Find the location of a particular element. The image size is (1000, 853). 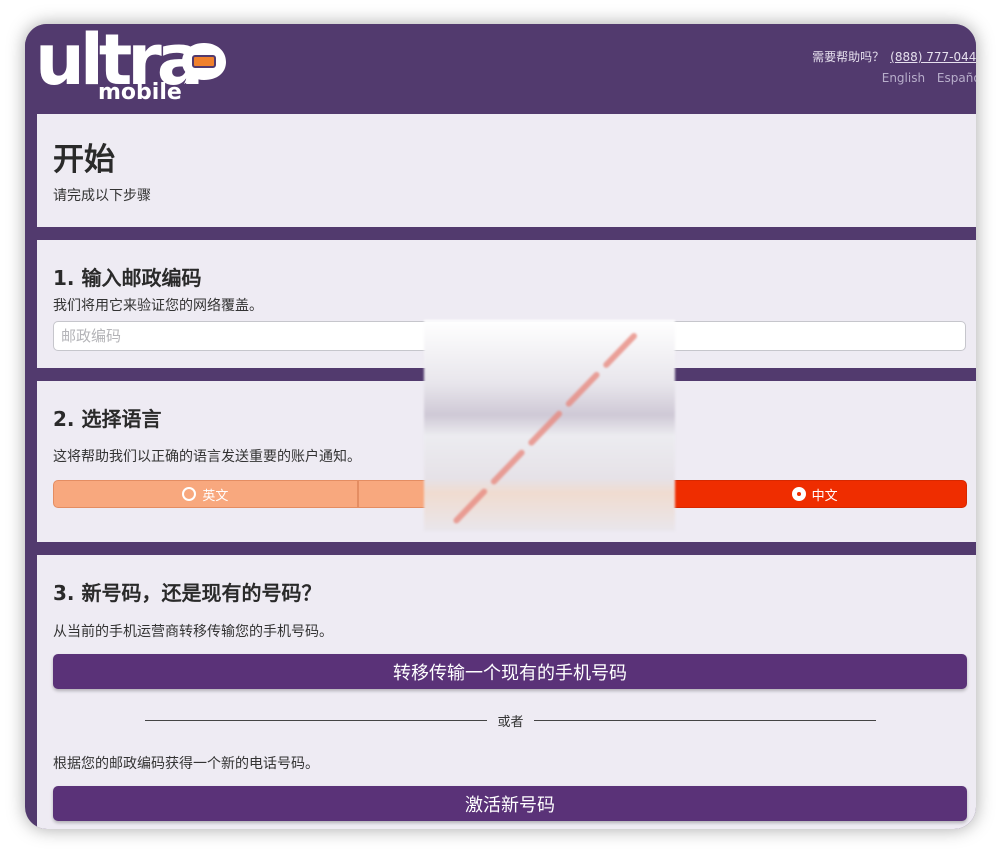

logo-subtext: mobile is located at coordinates (140, 92).